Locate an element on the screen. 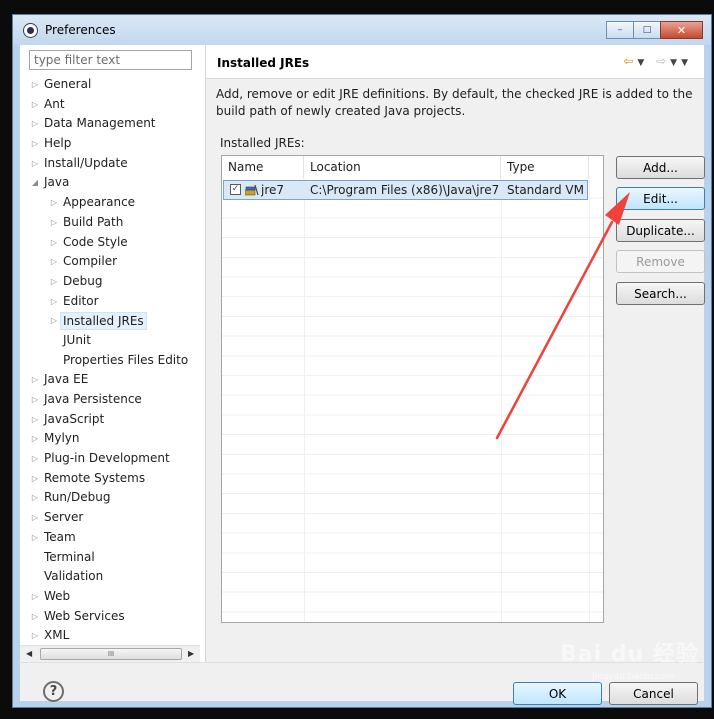 The image size is (714, 719). ok-button: OK is located at coordinates (557, 693).